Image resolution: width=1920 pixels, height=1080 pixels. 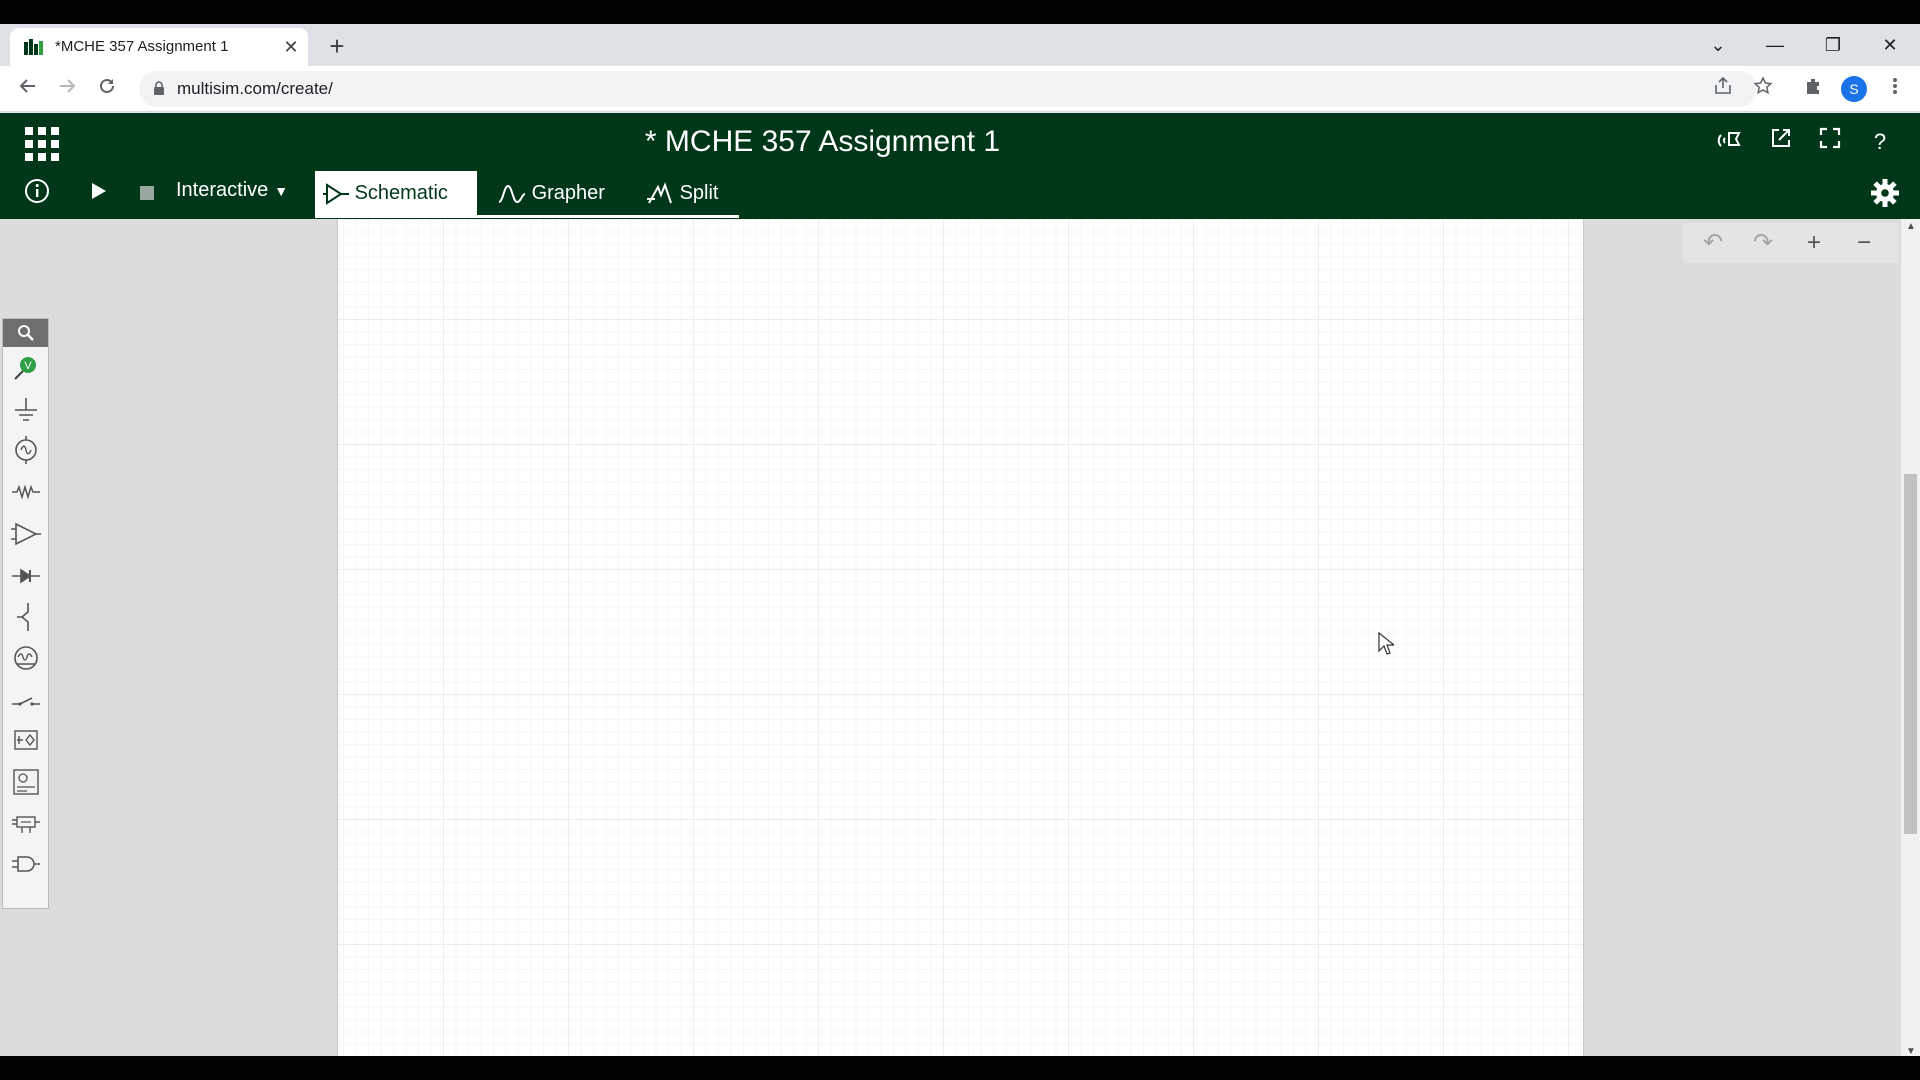 What do you see at coordinates (33, 47) in the screenshot?
I see `multisim-favicon-icon` at bounding box center [33, 47].